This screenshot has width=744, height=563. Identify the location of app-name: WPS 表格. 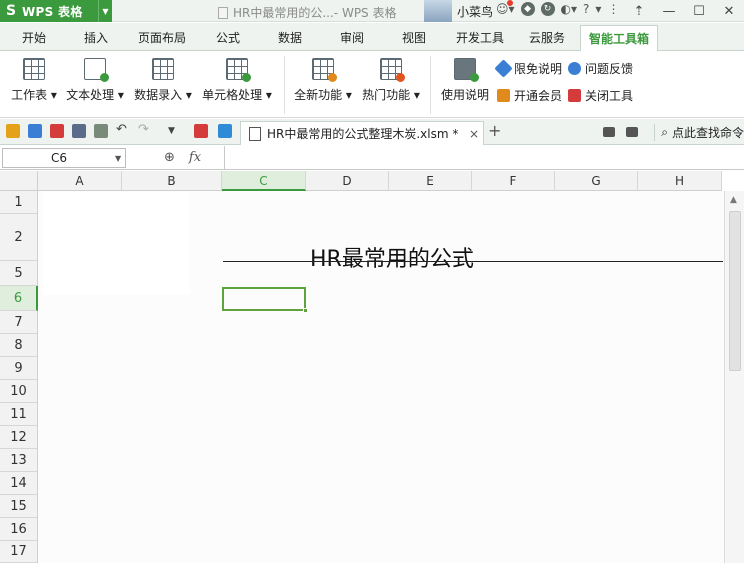
(52, 11).